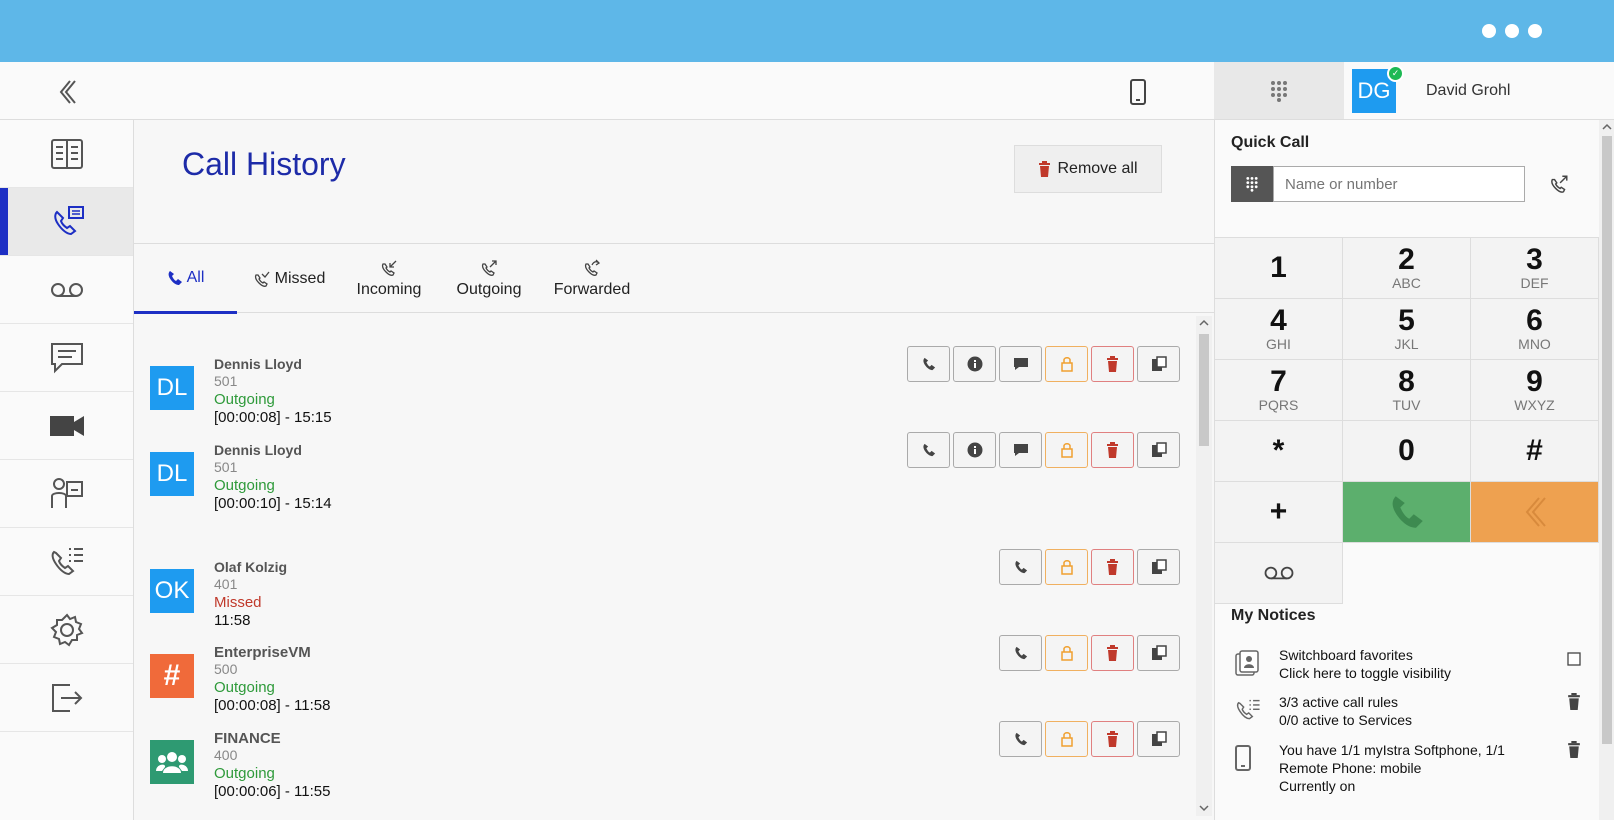 The image size is (1614, 820). I want to click on sidebar-item-settings, so click(66, 630).